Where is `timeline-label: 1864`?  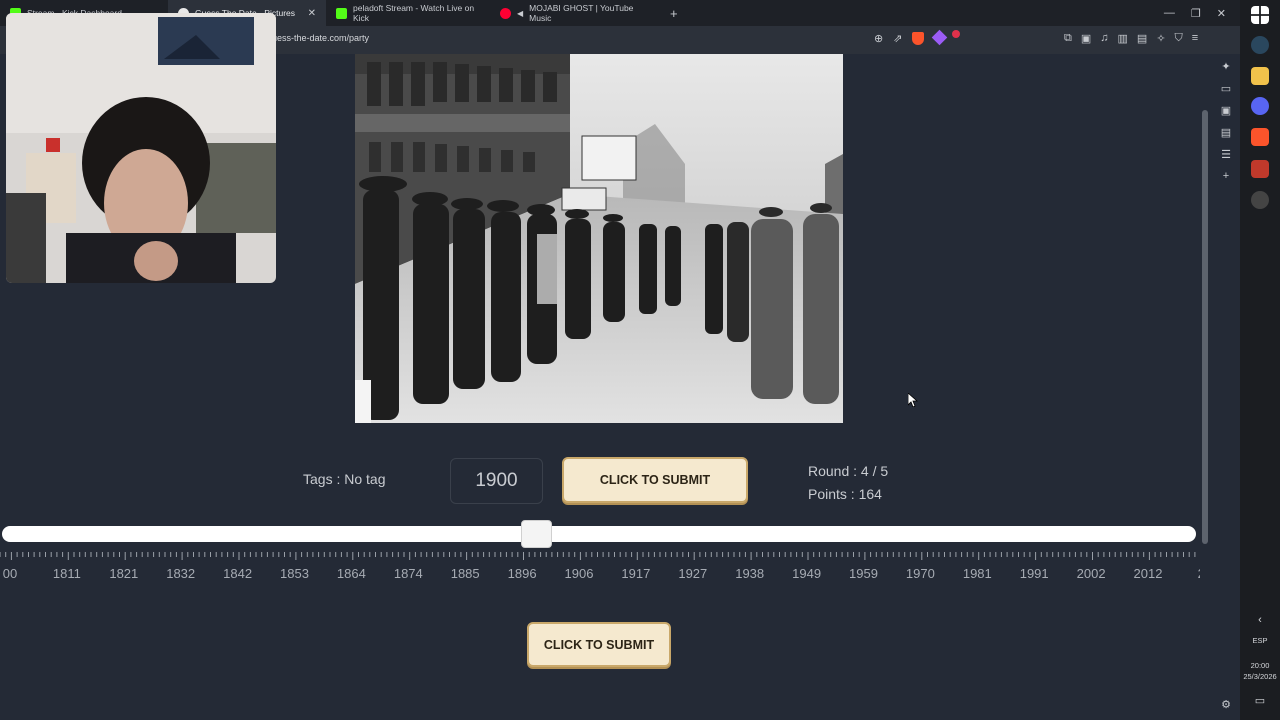
timeline-label: 1864 is located at coordinates (351, 573).